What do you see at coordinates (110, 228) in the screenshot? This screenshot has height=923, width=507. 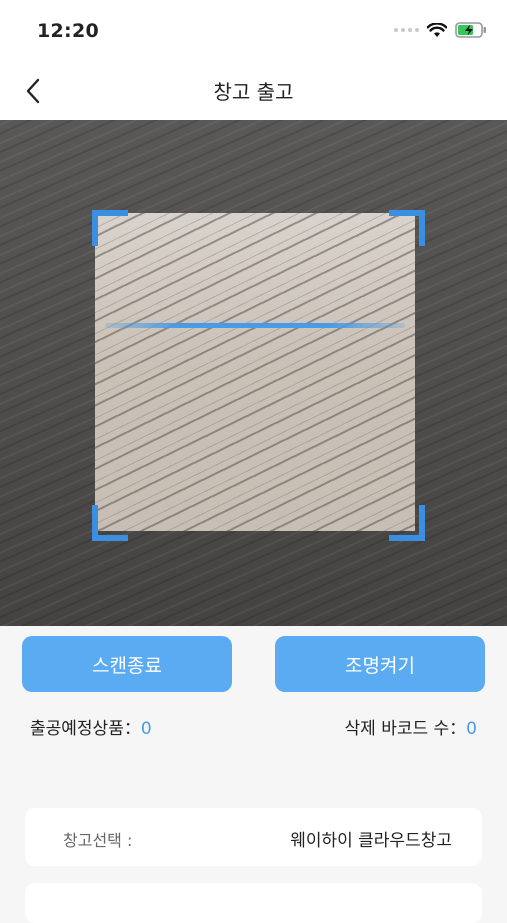 I see `scan-frame-corner-top-left` at bounding box center [110, 228].